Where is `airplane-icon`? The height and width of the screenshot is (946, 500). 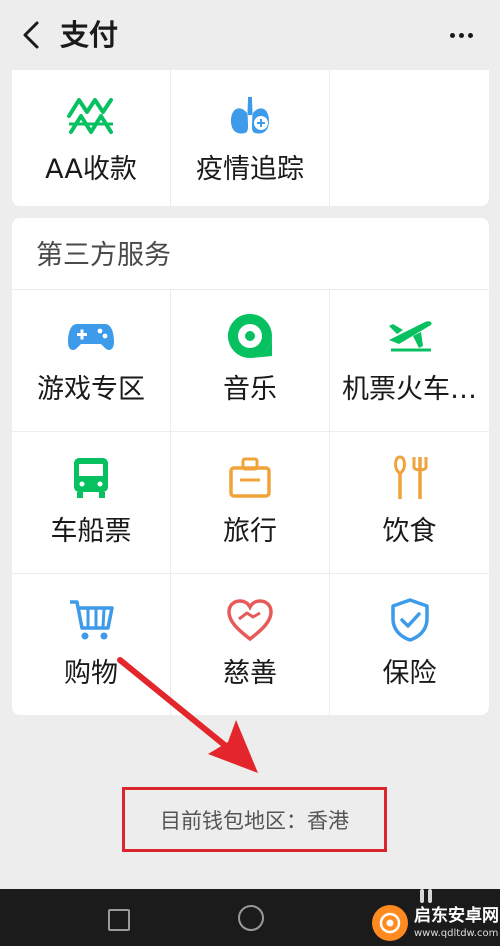 airplane-icon is located at coordinates (410, 336).